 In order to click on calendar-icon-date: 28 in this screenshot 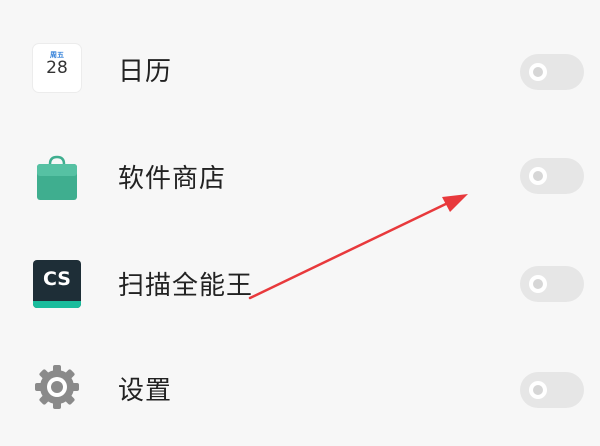, I will do `click(57, 68)`.